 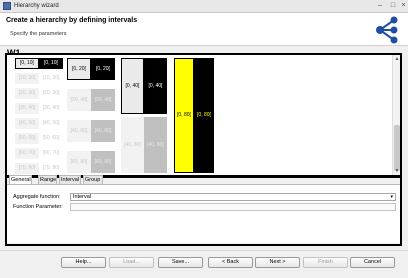 I want to click on back-button: < Back, so click(x=230, y=262).